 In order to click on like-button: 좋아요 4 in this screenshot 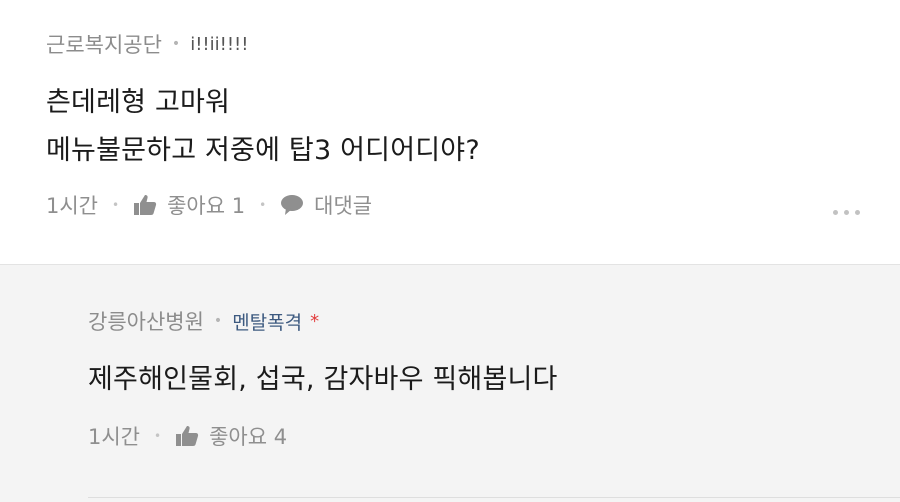, I will do `click(248, 436)`.